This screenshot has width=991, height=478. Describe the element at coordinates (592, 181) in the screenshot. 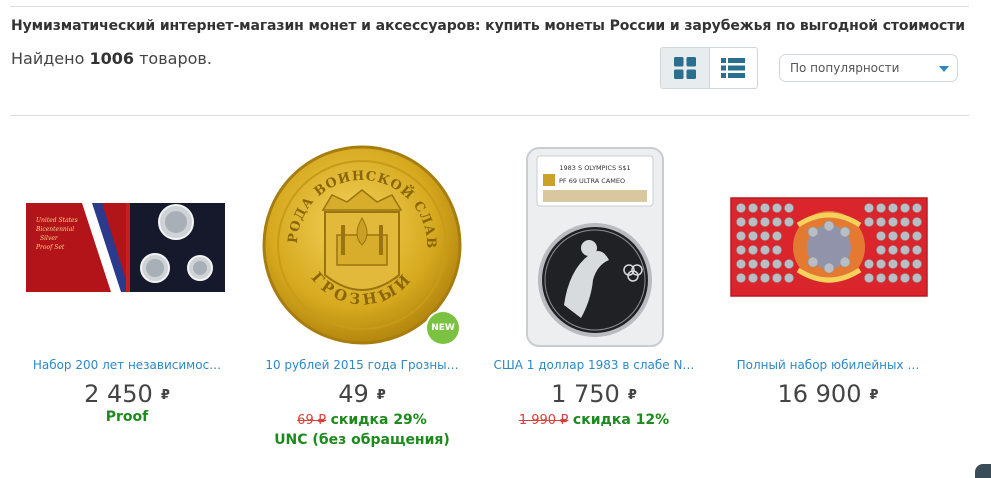

I see `slab-label-line2: PF 69 ULTRA CAMEO` at that location.